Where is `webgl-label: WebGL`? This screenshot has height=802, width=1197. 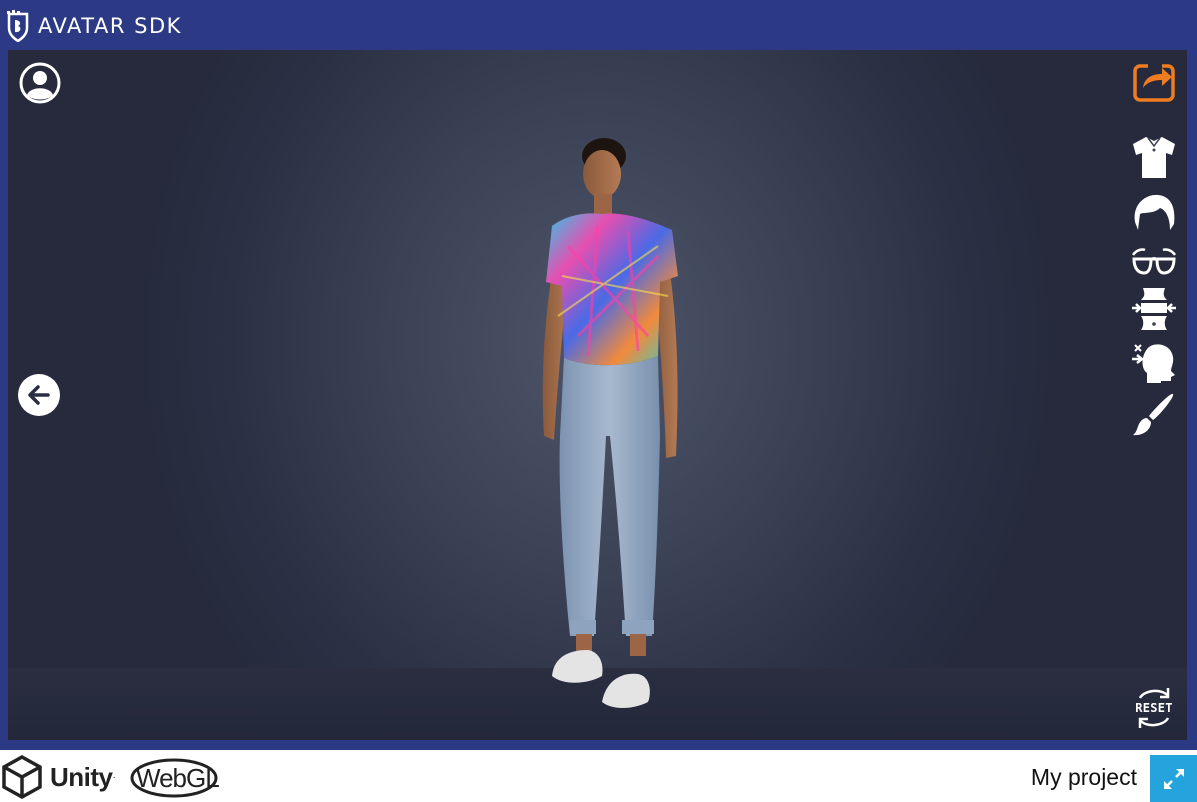 webgl-label: WebGL is located at coordinates (178, 778).